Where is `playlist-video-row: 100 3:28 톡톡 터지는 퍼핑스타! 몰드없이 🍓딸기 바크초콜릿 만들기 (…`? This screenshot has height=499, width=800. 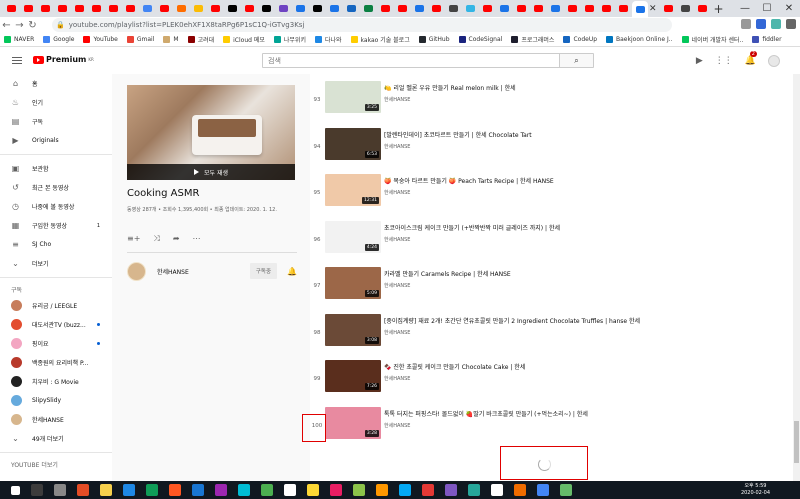
playlist-video-row: 100 3:28 톡톡 터지는 퍼핑스타! 몰드없이 🍓딸기 바크초콜릿 만들기 (… is located at coordinates (545, 426).